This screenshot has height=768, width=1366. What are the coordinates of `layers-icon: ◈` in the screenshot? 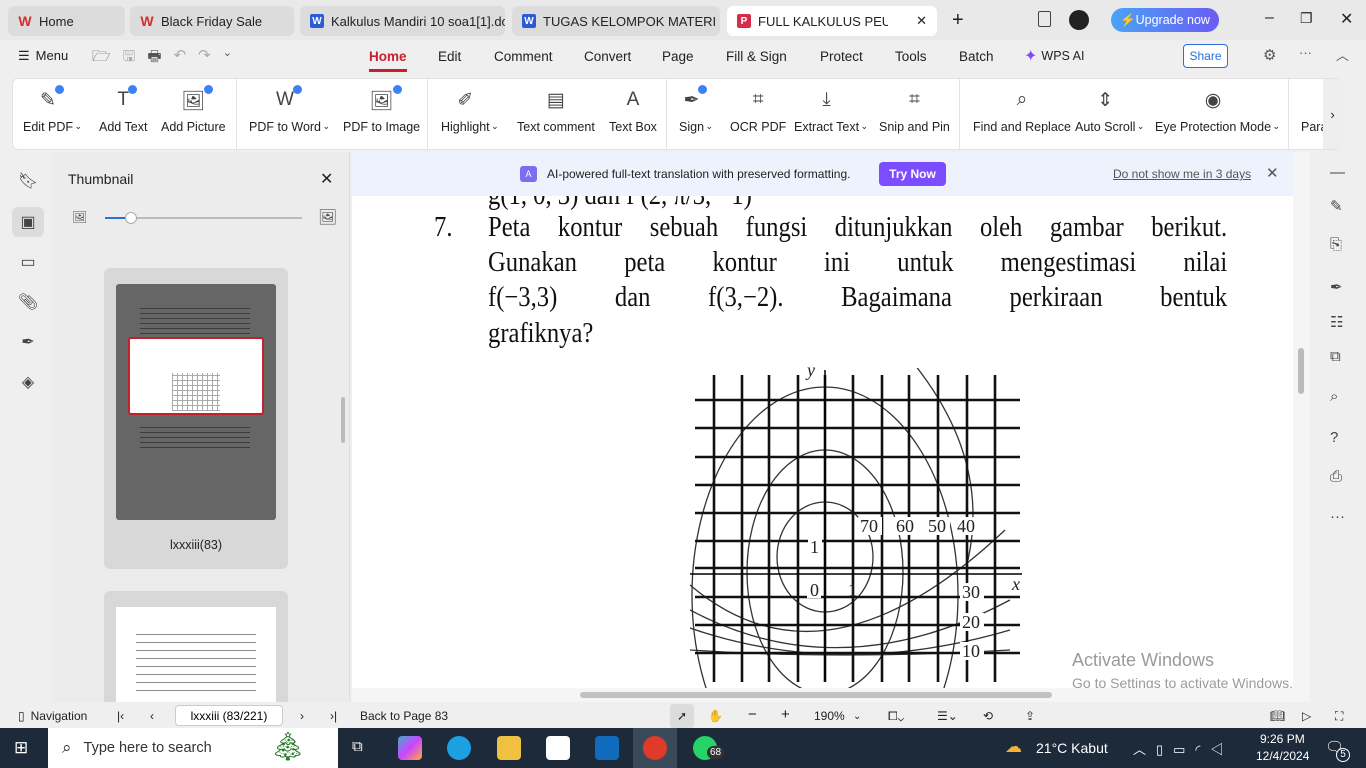 It's located at (28, 382).